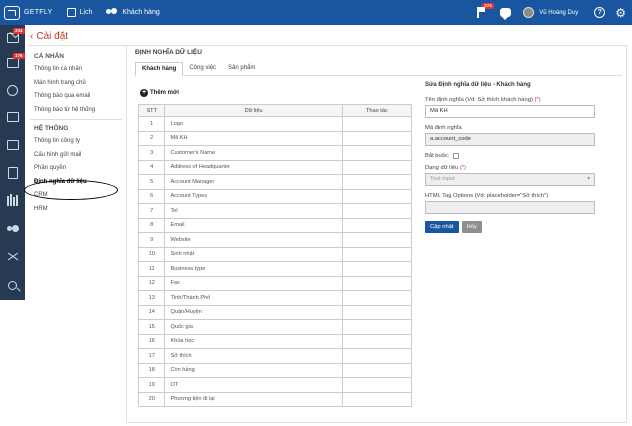 Image resolution: width=632 pixels, height=426 pixels. I want to click on gear-icon: ⚙, so click(620, 13).